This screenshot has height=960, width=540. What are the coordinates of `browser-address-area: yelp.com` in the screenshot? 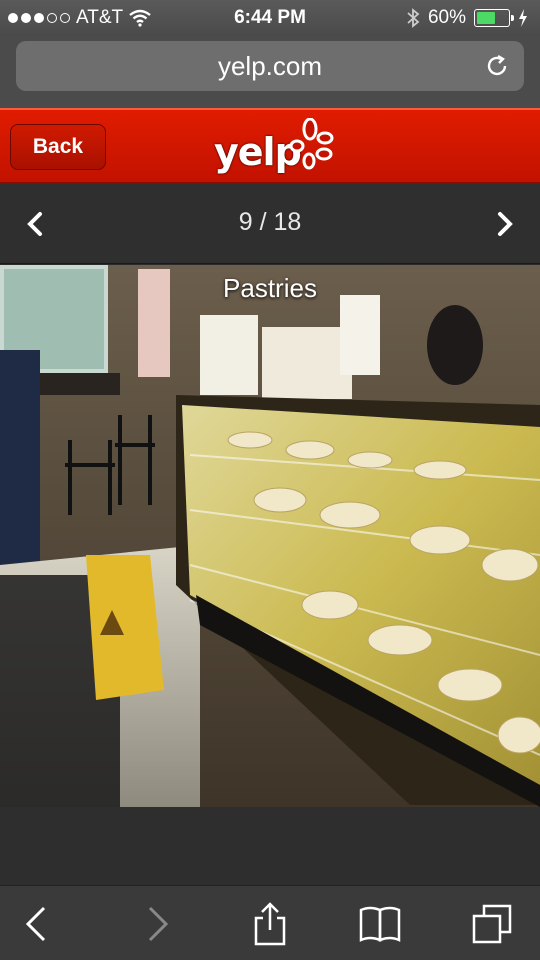 It's located at (270, 72).